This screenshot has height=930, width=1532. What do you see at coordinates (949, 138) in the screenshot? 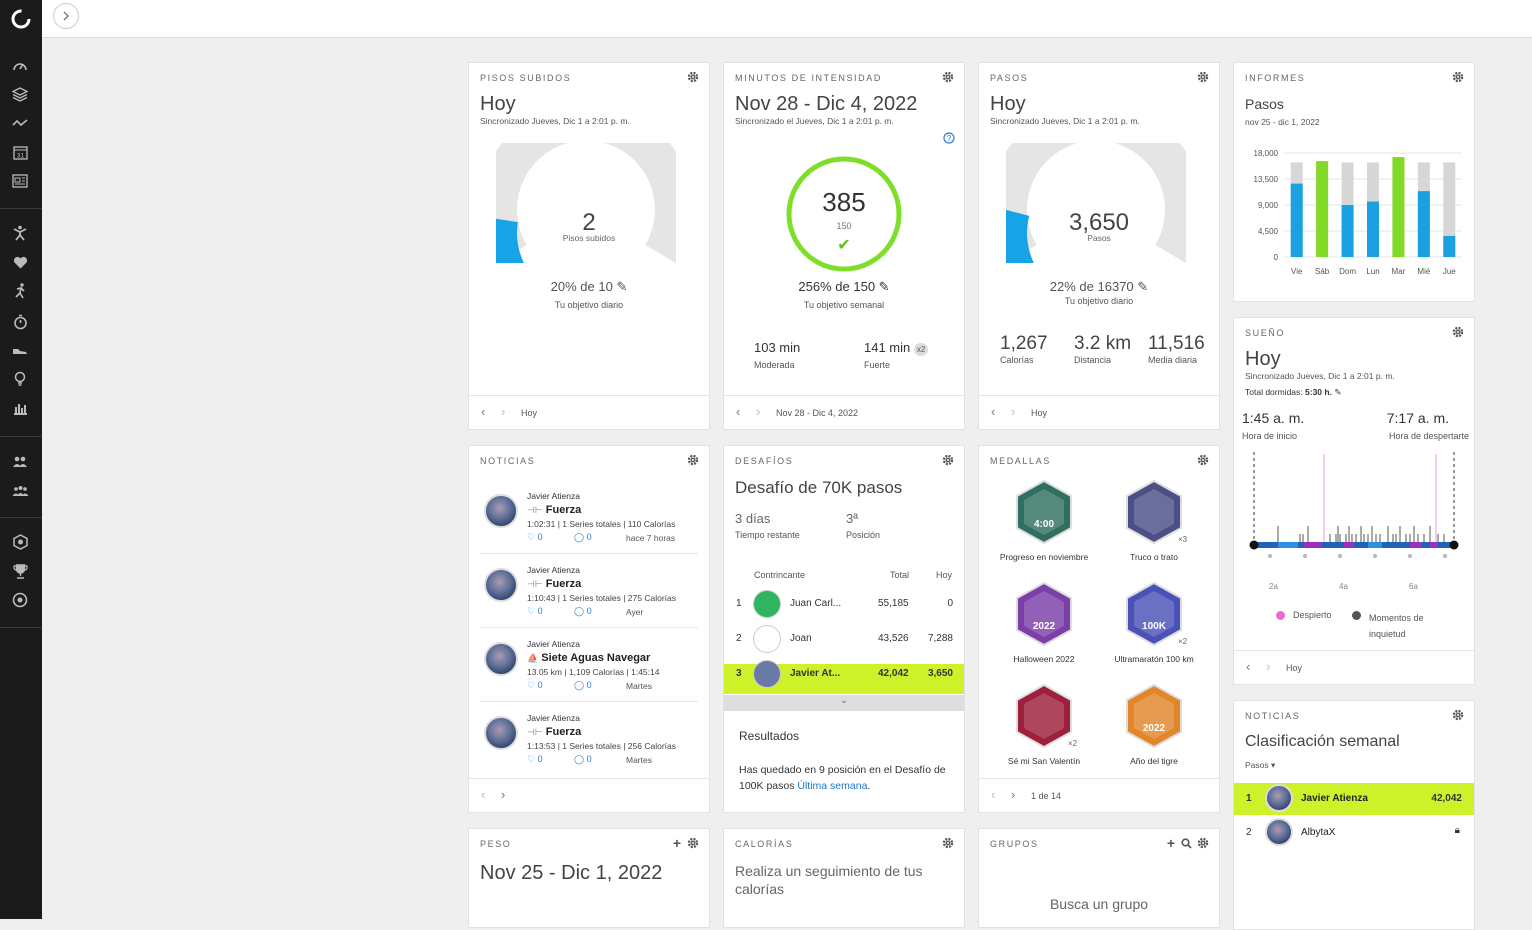
I see `help-icon: ?` at bounding box center [949, 138].